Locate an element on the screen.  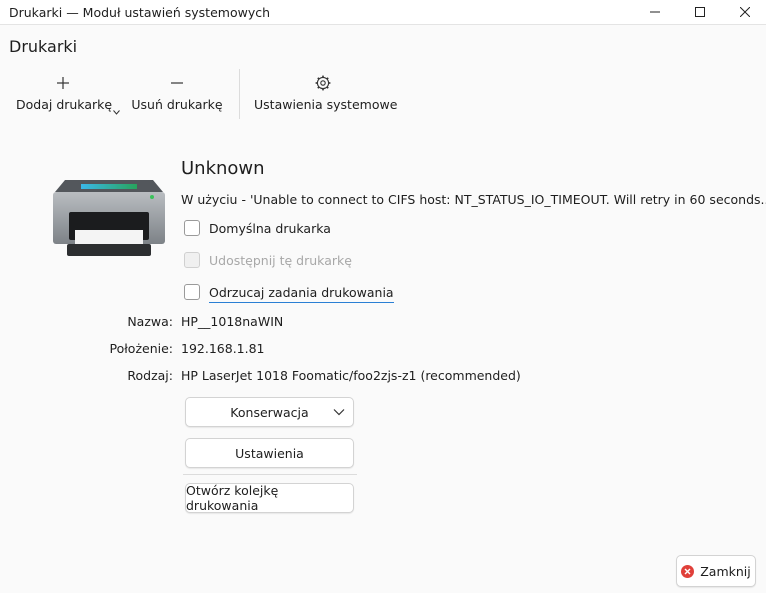
printer-icon is located at coordinates (109, 218).